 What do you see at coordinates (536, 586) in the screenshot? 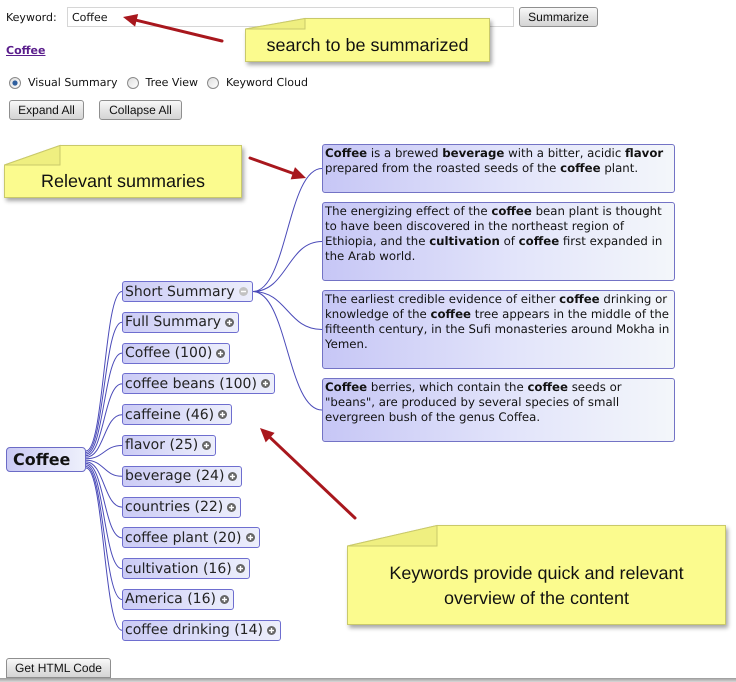
I see `note-text: Keywords provide quick and relevant overview of the content` at bounding box center [536, 586].